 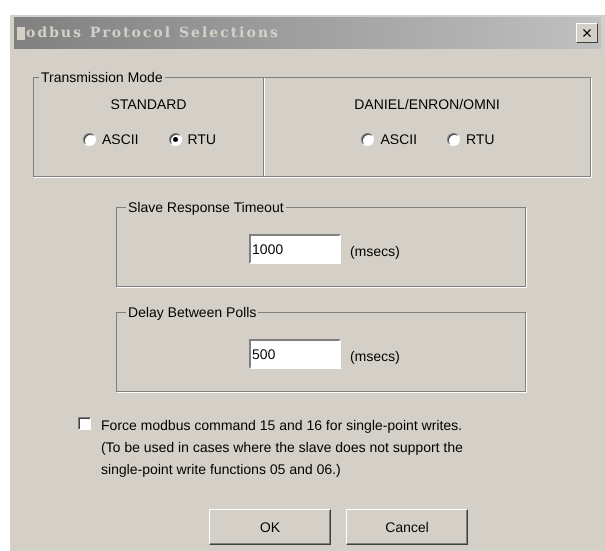 I want to click on input-field: 1000, so click(x=295, y=249).